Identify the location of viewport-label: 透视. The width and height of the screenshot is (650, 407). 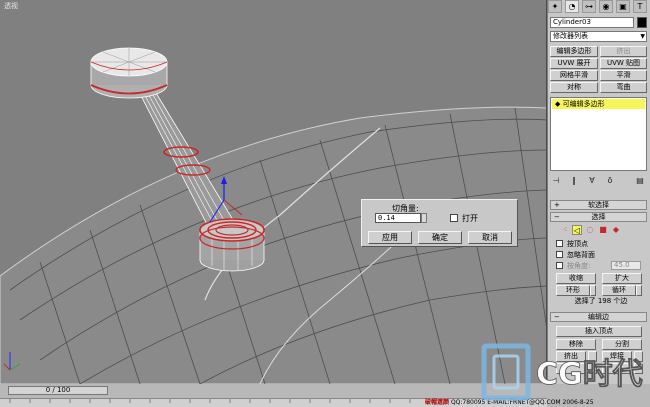
(11, 6).